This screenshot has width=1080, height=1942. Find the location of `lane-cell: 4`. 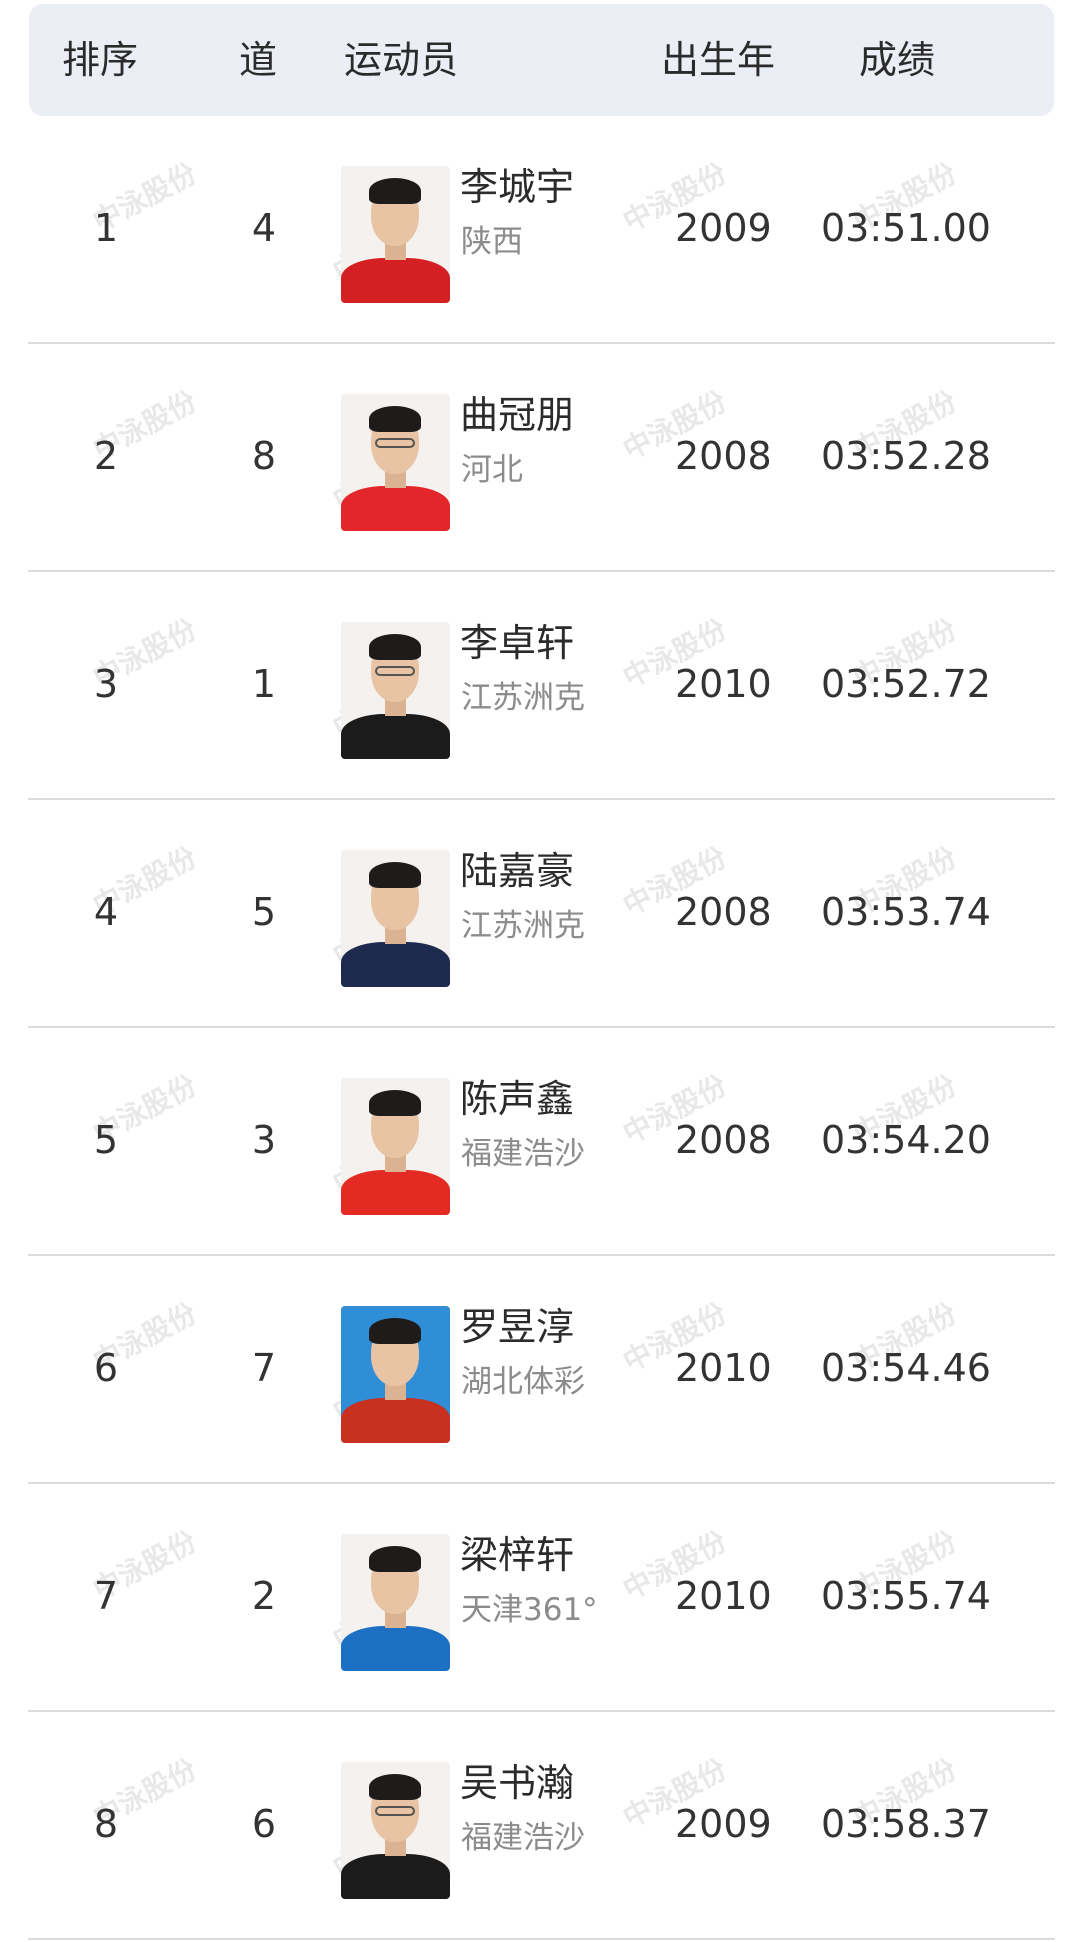

lane-cell: 4 is located at coordinates (264, 228).